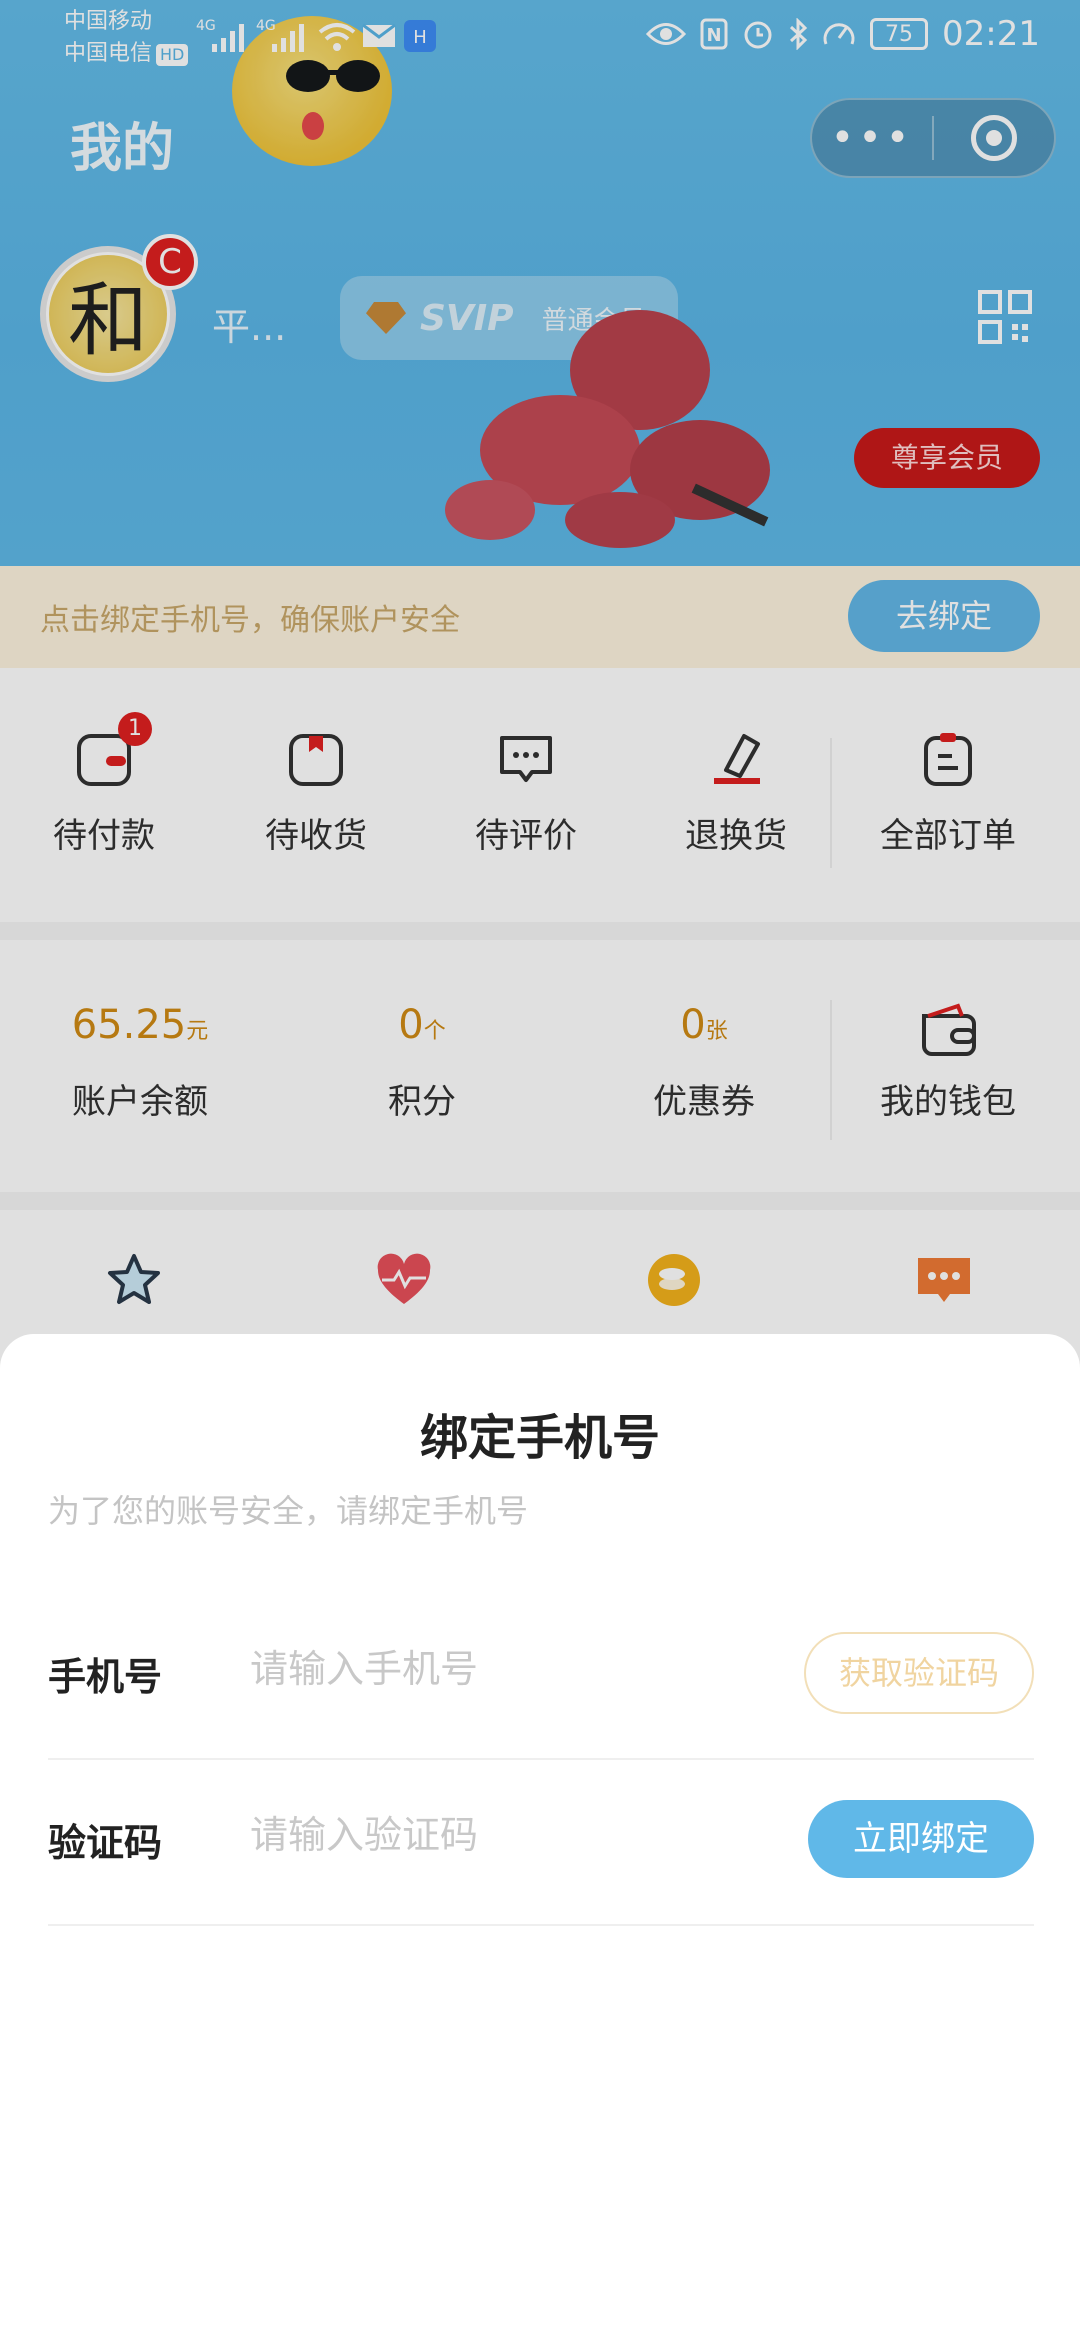 This screenshot has width=1080, height=2340. Describe the element at coordinates (510, 1835) in the screenshot. I see `code-input` at that location.